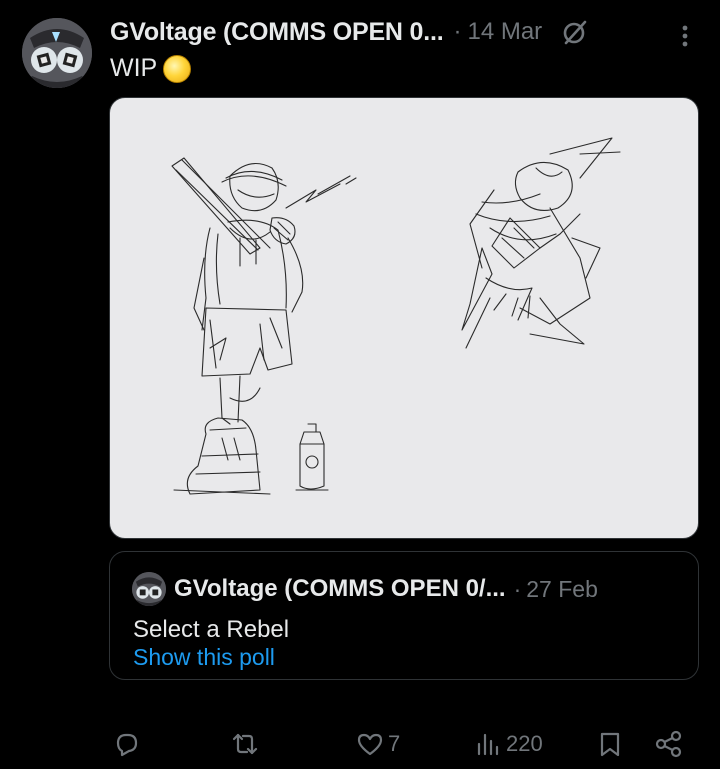 Image resolution: width=720 pixels, height=769 pixels. Describe the element at coordinates (211, 629) in the screenshot. I see `quote-text: Select a Rebel` at that location.